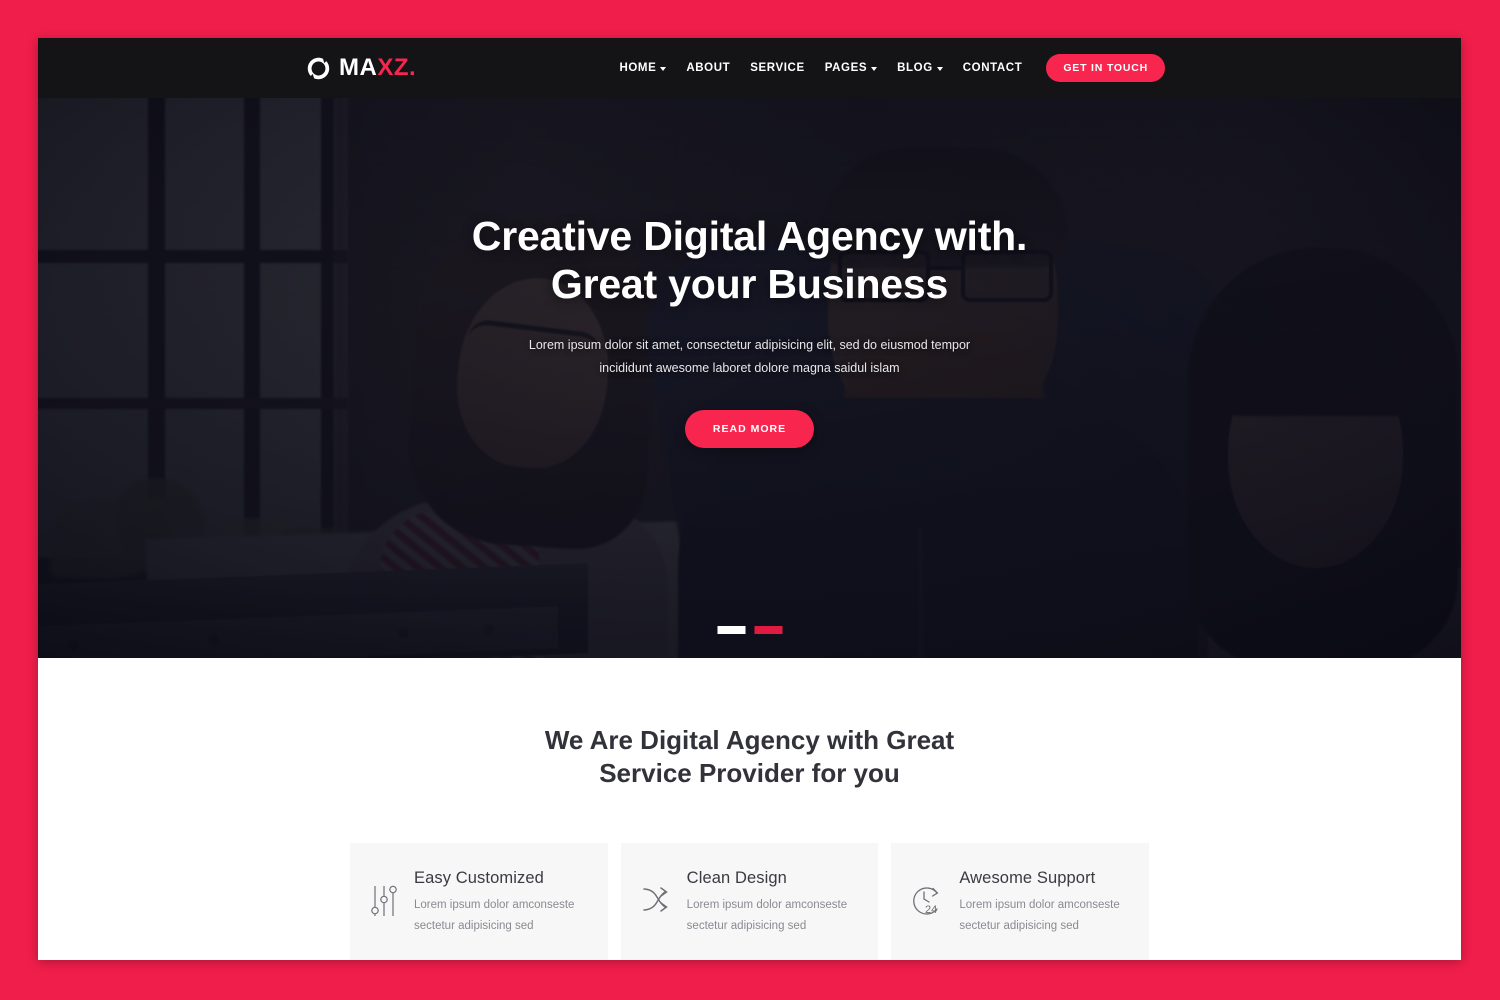 The image size is (1500, 1000). I want to click on svg-text: 24, so click(931, 910).